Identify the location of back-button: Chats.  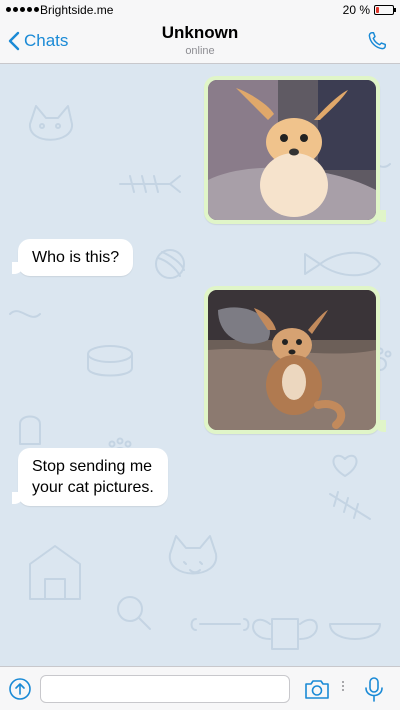
(38, 41).